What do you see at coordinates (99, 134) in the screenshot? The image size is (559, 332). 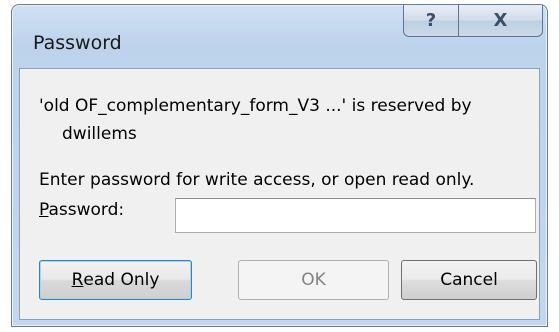 I see `reserved-by-user: dwillems` at bounding box center [99, 134].